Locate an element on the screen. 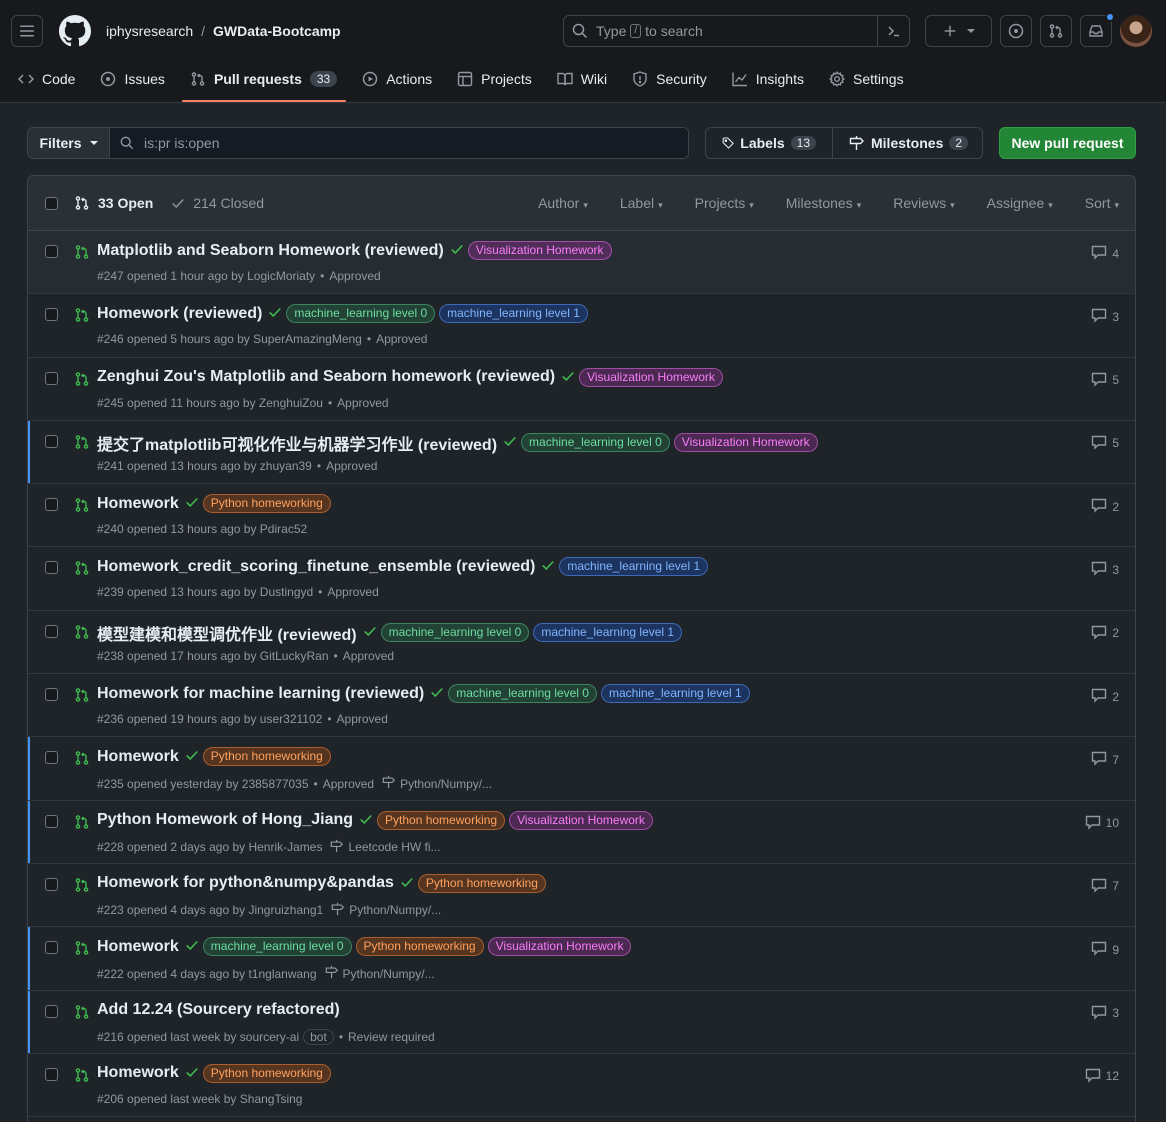 This screenshot has height=1122, width=1166. filters-dropdown-button: Filters is located at coordinates (69, 143).